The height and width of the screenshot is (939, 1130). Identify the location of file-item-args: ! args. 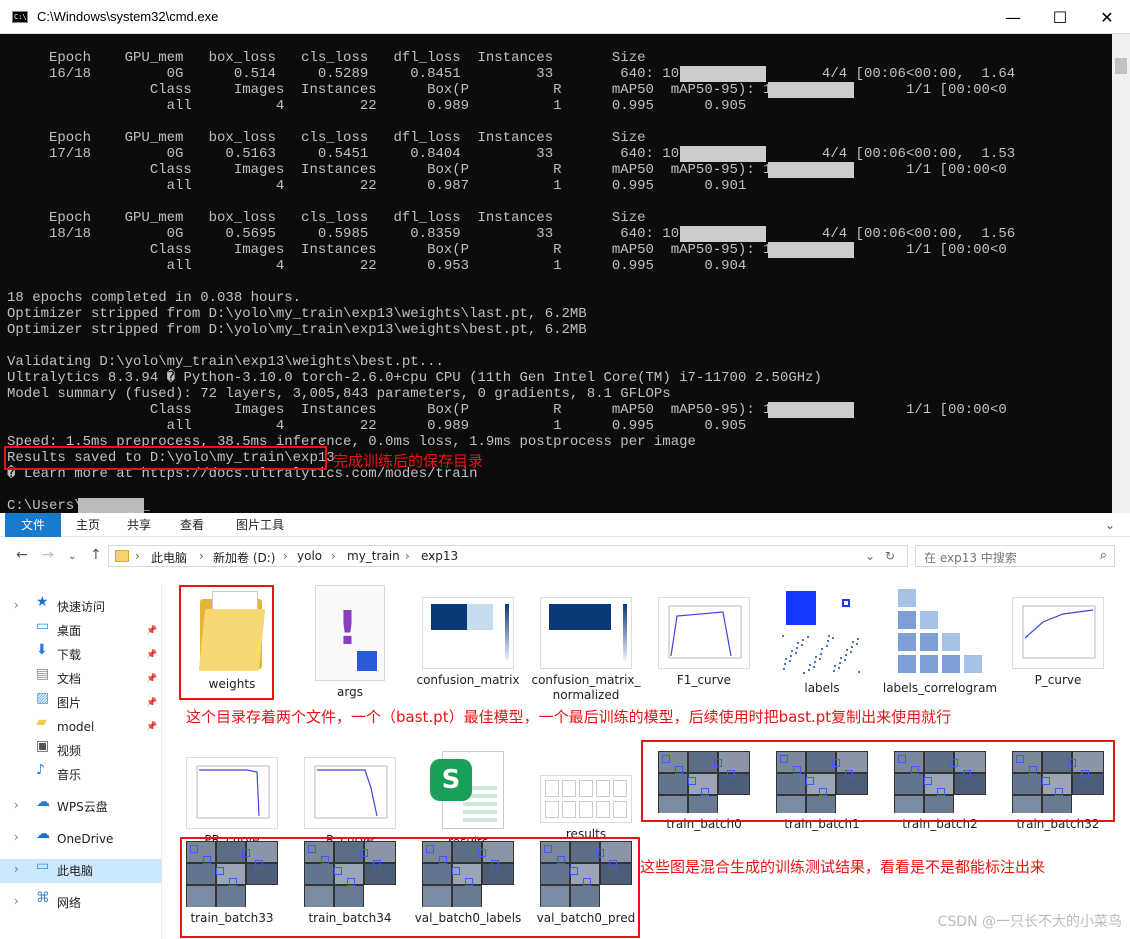
(350, 642).